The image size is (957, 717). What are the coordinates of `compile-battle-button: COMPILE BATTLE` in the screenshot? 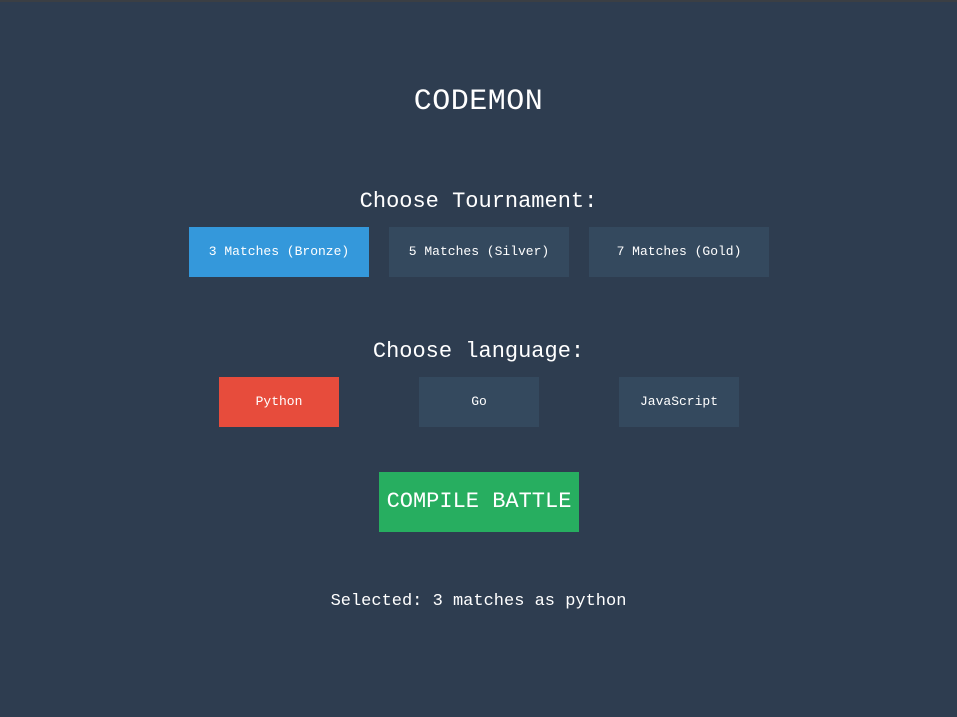 It's located at (479, 502).